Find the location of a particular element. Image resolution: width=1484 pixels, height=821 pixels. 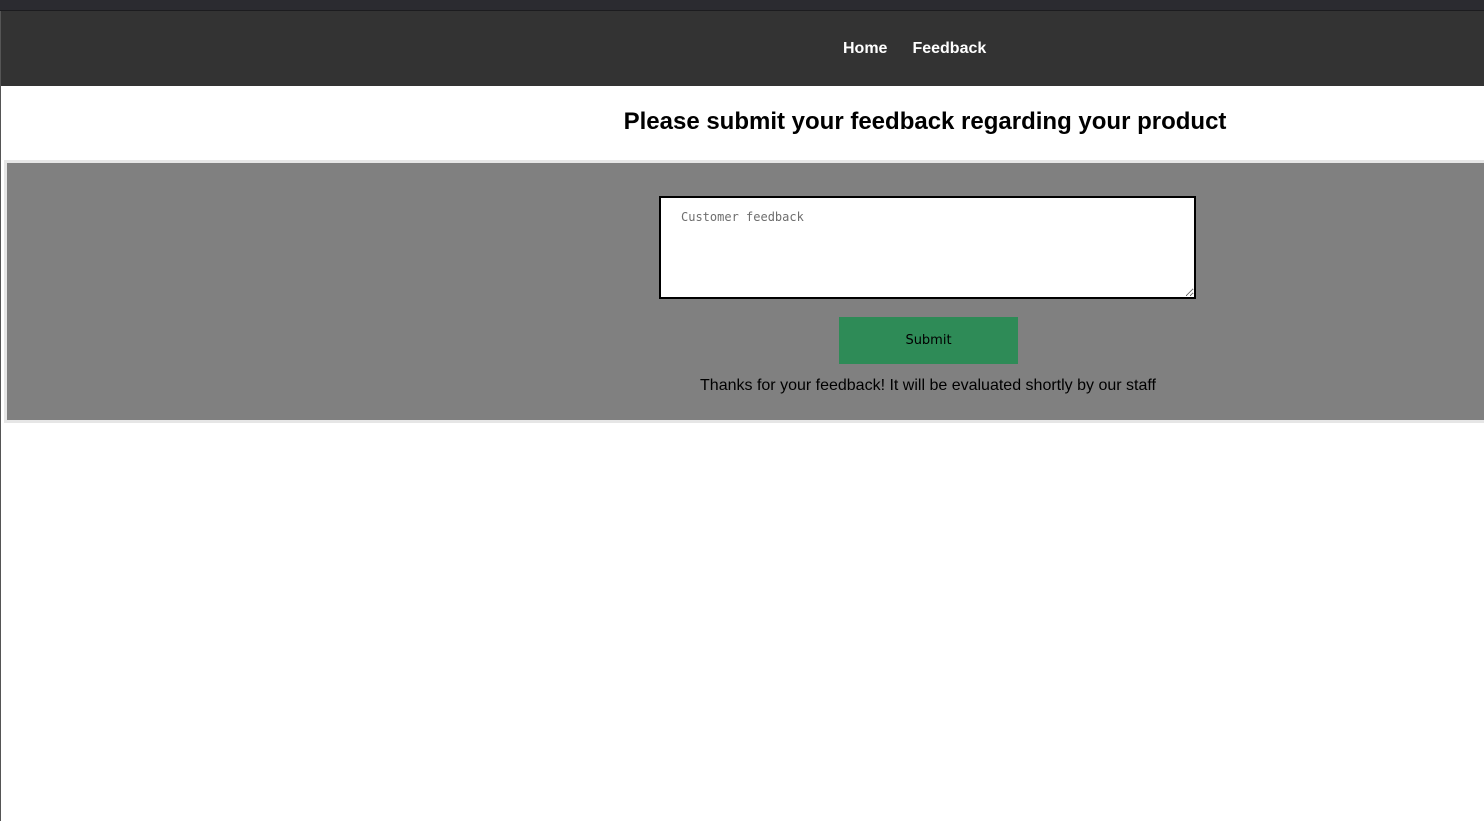

submit-button: Submit is located at coordinates (928, 340).